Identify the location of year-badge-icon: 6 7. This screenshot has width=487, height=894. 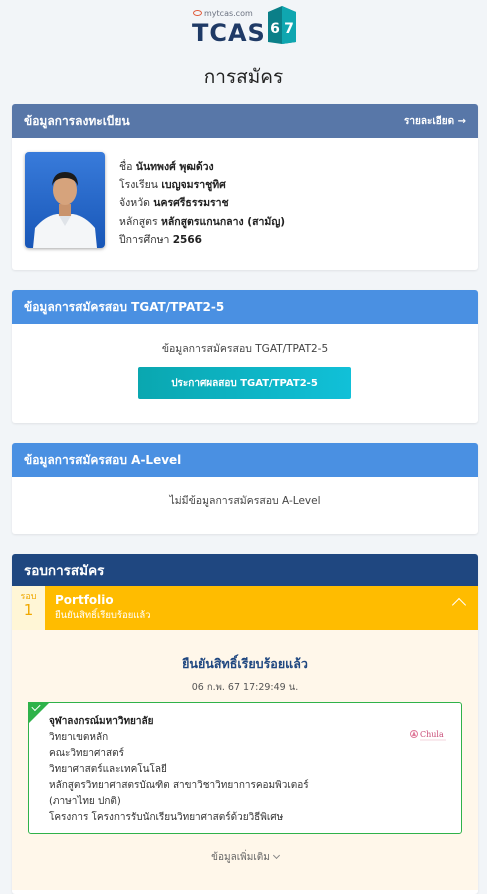
(282, 25).